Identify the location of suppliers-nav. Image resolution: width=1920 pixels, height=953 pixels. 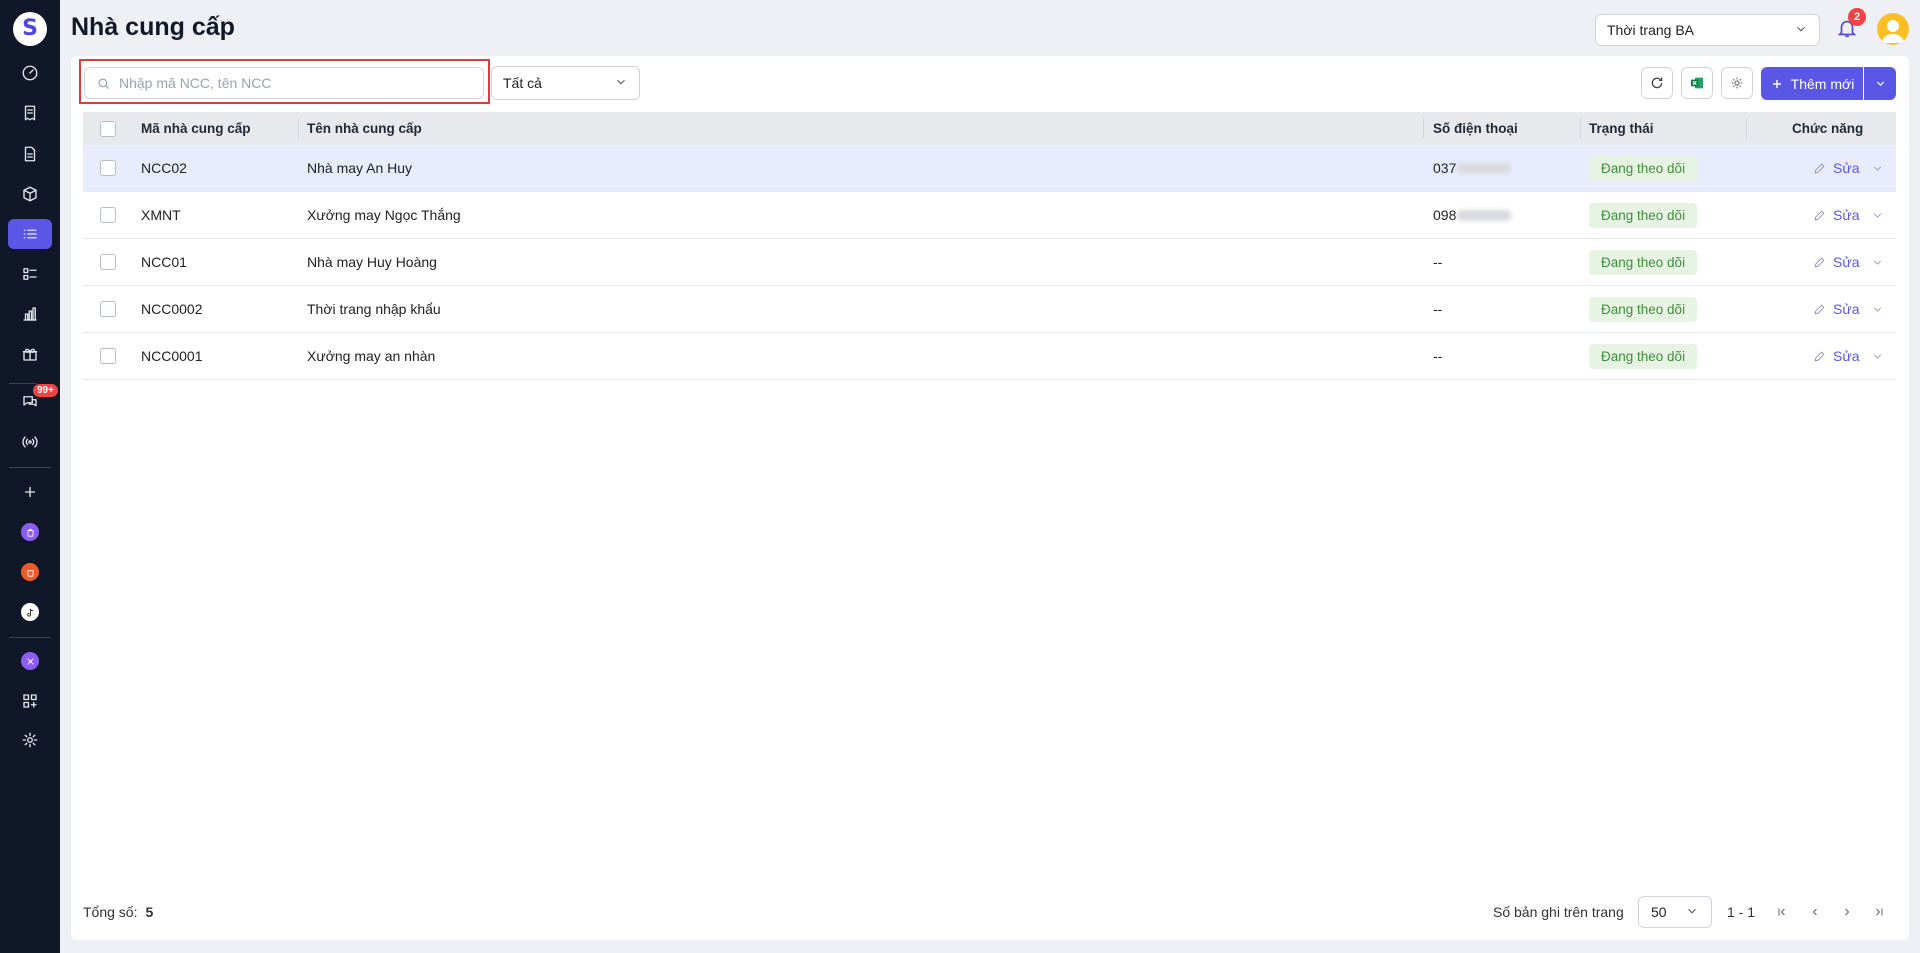
(30, 234).